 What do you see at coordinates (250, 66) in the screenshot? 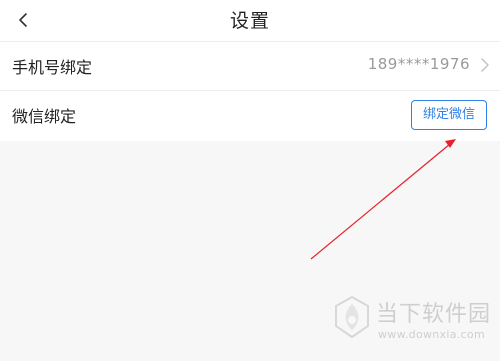
I see `phone-binding-row: 手机号绑定 189****1976` at bounding box center [250, 66].